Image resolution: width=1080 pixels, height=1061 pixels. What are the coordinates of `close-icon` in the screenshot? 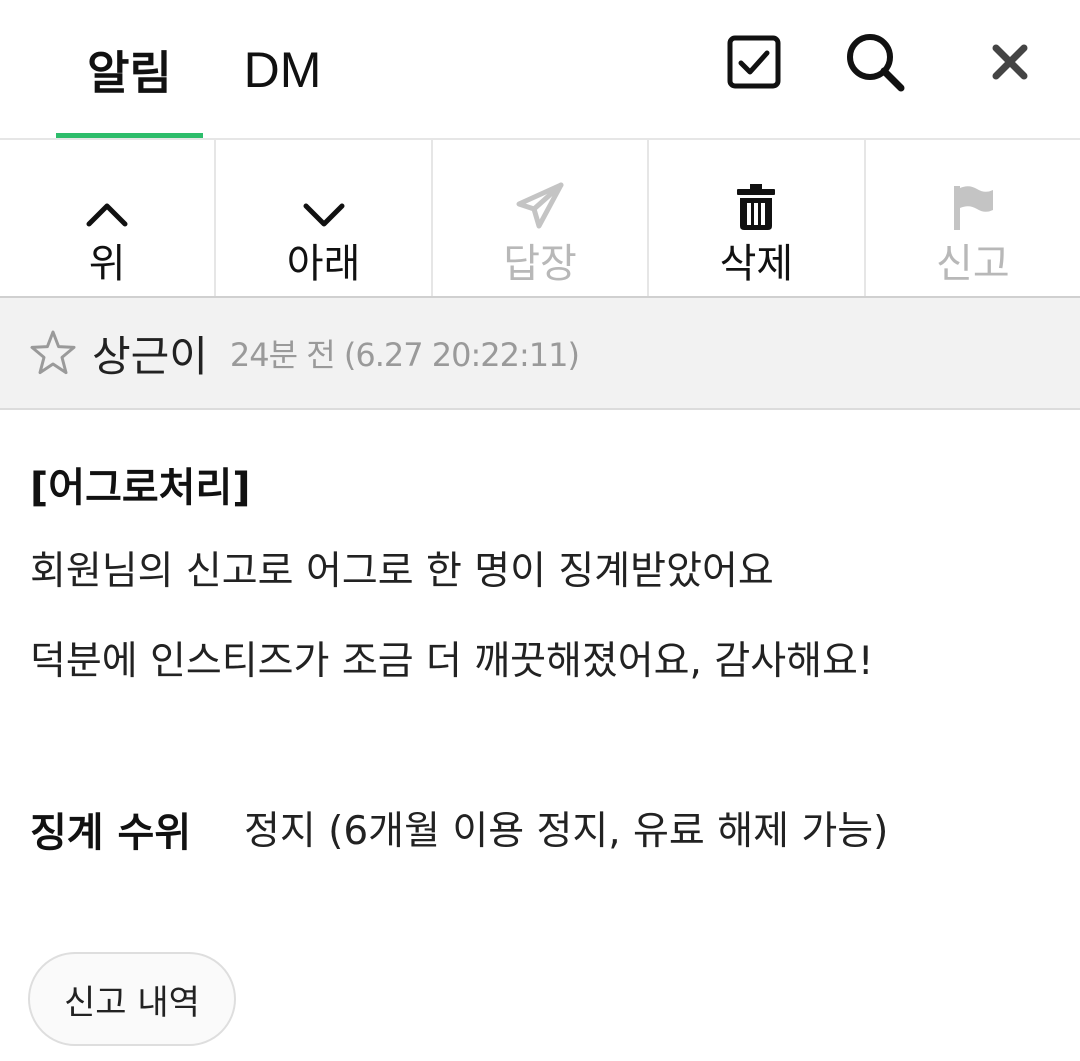 It's located at (1010, 62).